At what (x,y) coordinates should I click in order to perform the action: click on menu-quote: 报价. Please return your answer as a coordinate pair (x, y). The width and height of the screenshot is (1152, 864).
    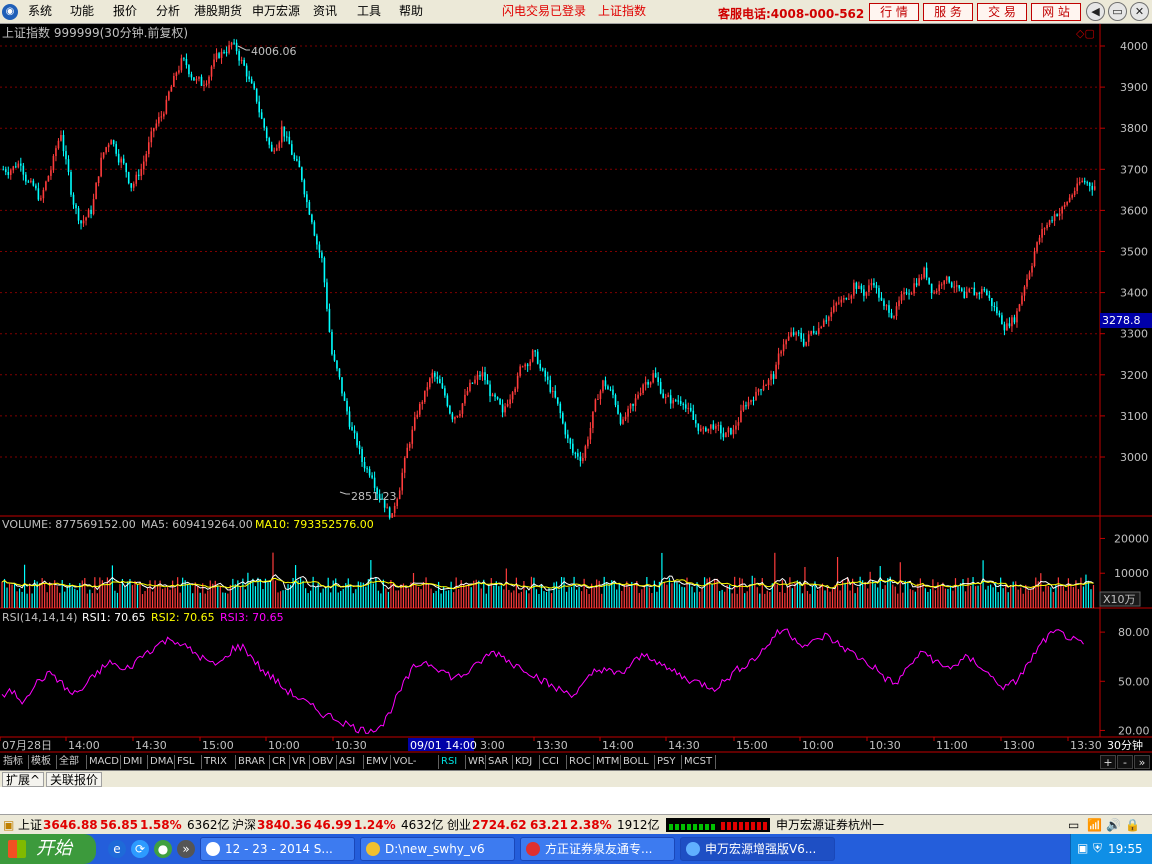
    Looking at the image, I should click on (125, 11).